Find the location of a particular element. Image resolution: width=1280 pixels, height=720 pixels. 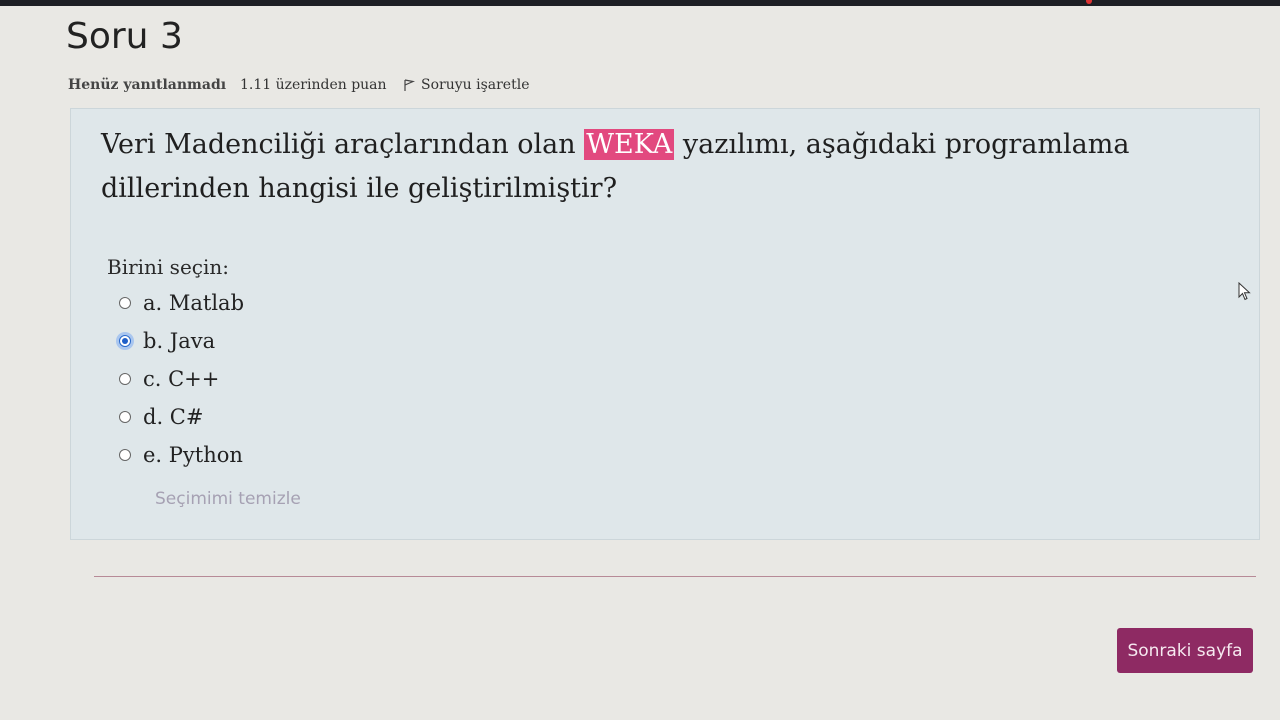

question-text-start: Veri Madenciliği araçlarından olan is located at coordinates (343, 144).